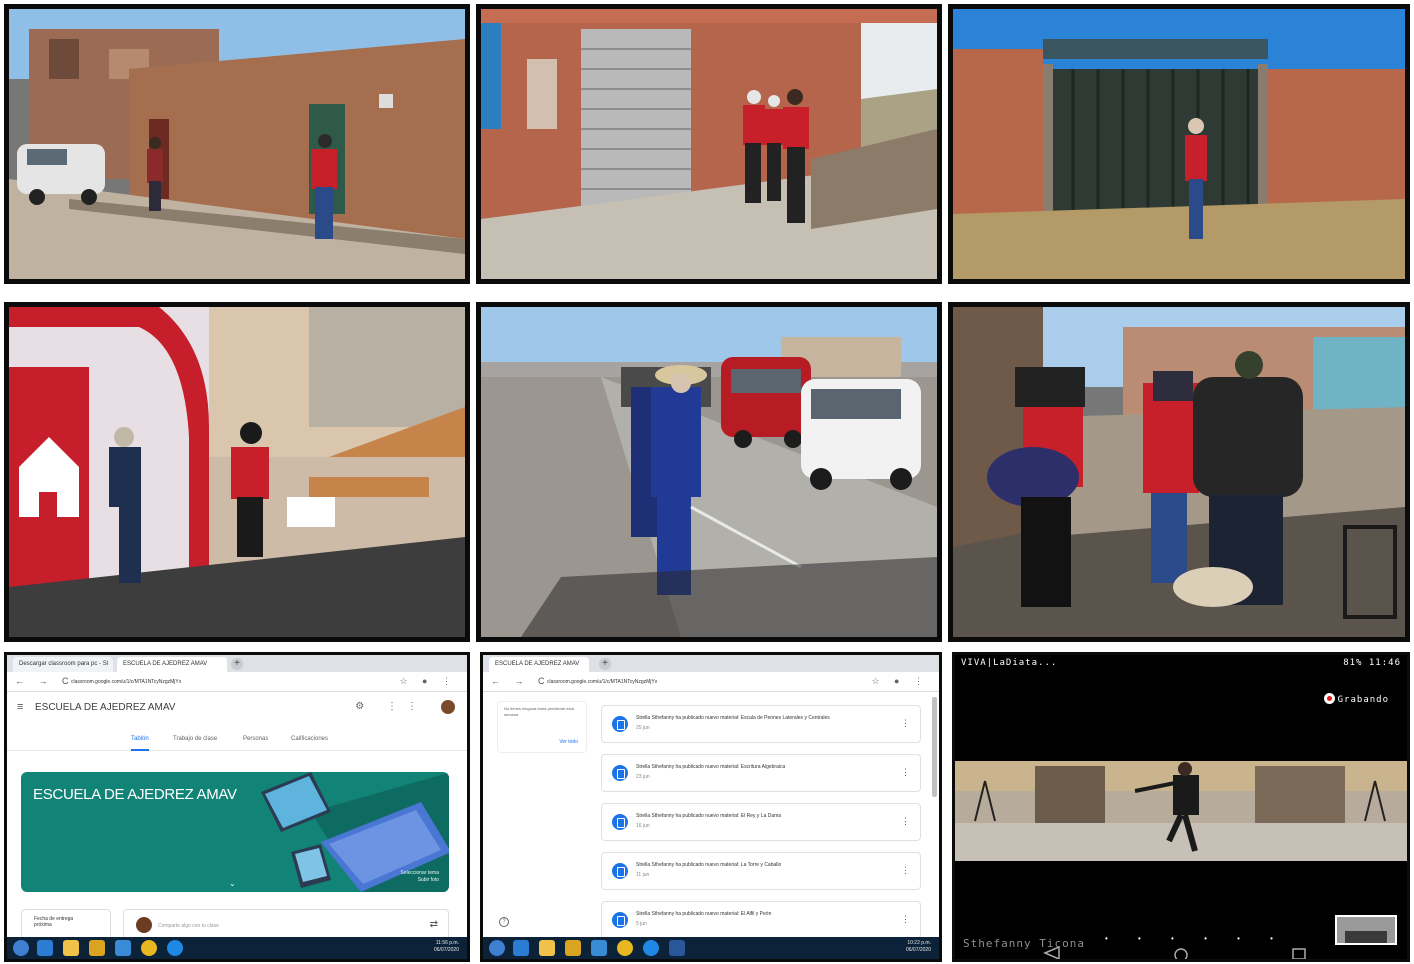 This screenshot has height=964, width=1414. What do you see at coordinates (237, 706) in the screenshot?
I see `classroom-header: ≡ ESCUELA DE AJEDREZ AMAV ⚙ ⋮⋮` at bounding box center [237, 706].